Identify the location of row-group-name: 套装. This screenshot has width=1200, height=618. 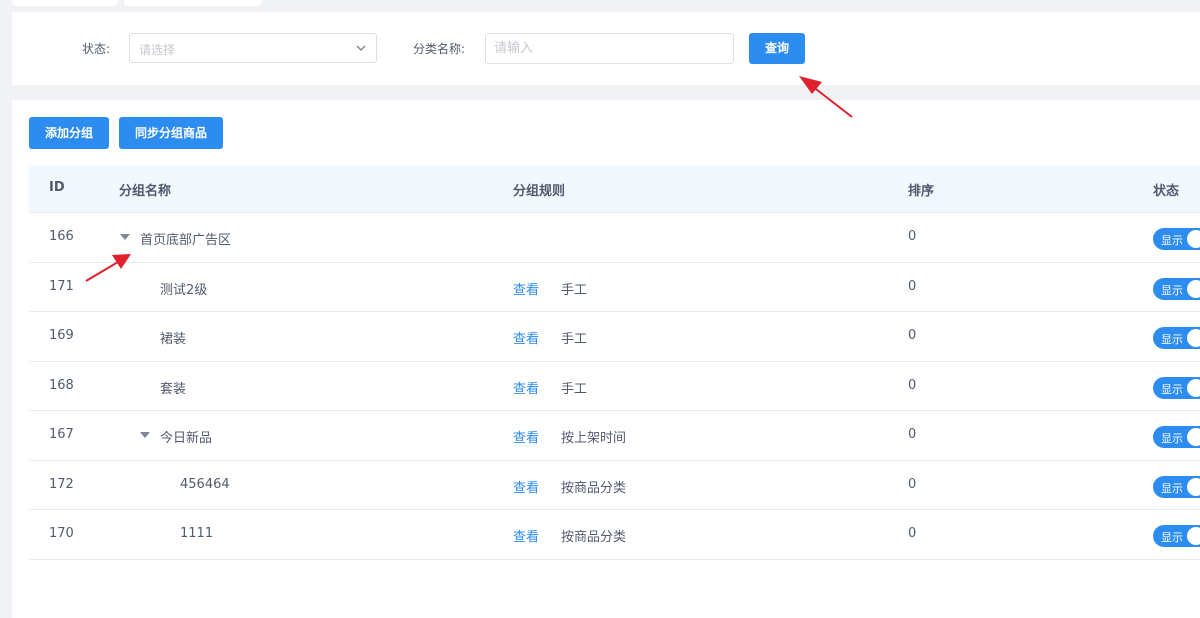
(173, 389).